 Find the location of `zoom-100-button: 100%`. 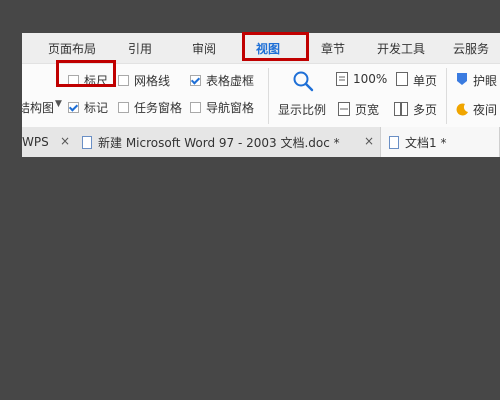

zoom-100-button: 100% is located at coordinates (370, 79).